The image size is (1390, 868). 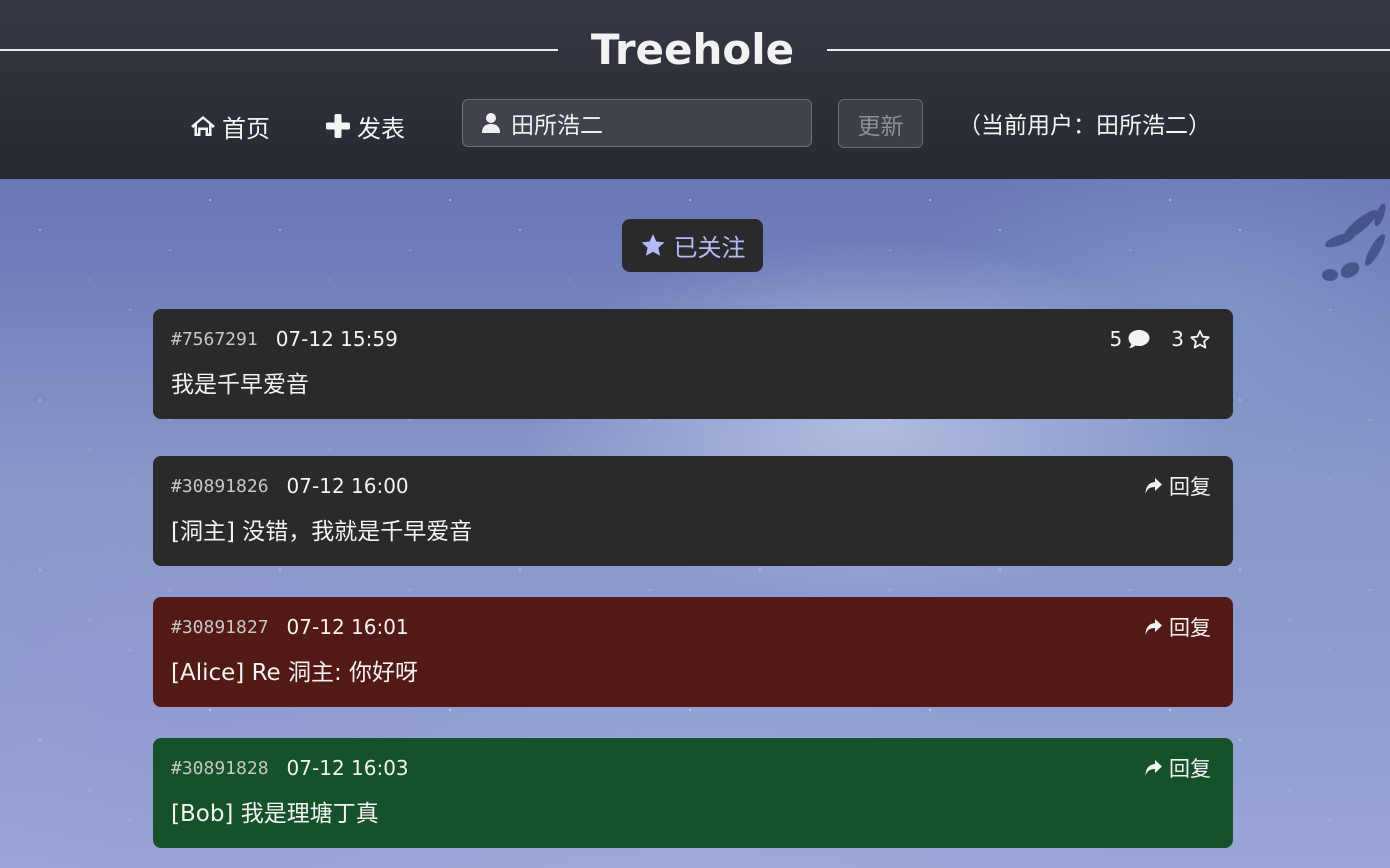 What do you see at coordinates (220, 486) in the screenshot?
I see `reply-id: #30891826` at bounding box center [220, 486].